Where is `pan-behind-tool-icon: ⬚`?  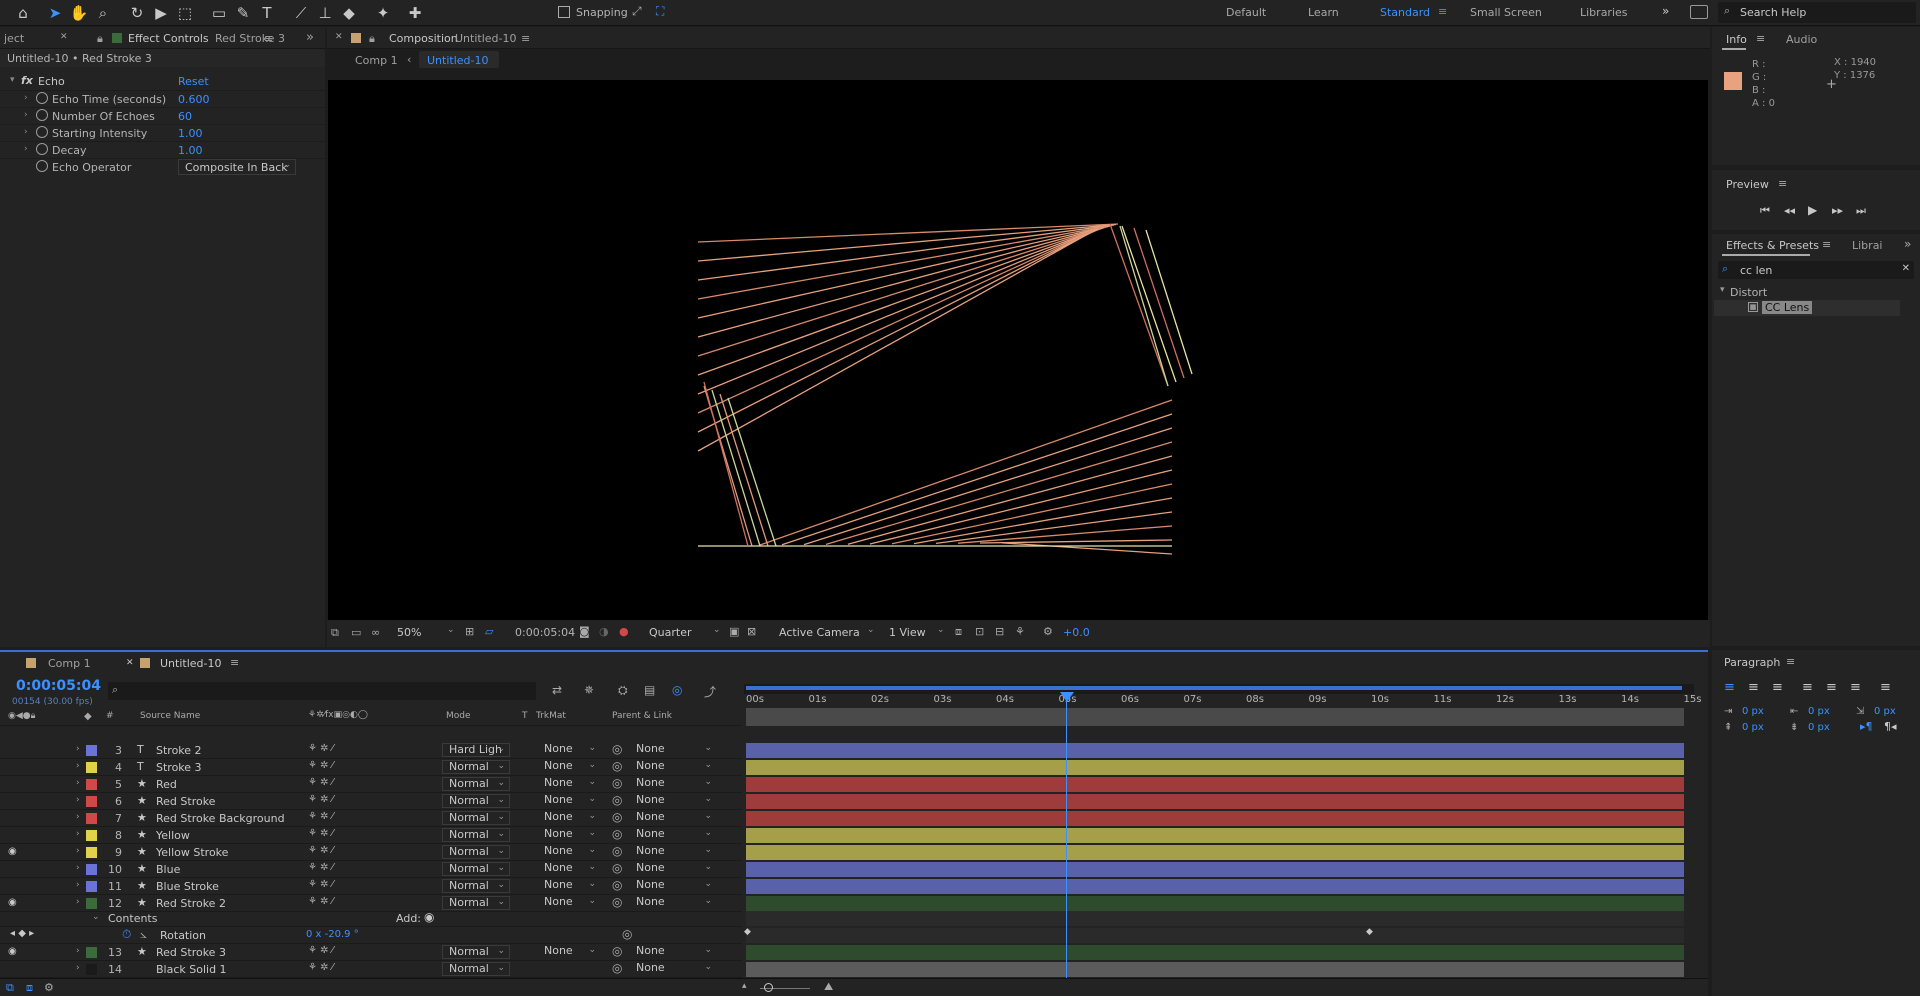
pan-behind-tool-icon: ⬚ is located at coordinates (185, 13).